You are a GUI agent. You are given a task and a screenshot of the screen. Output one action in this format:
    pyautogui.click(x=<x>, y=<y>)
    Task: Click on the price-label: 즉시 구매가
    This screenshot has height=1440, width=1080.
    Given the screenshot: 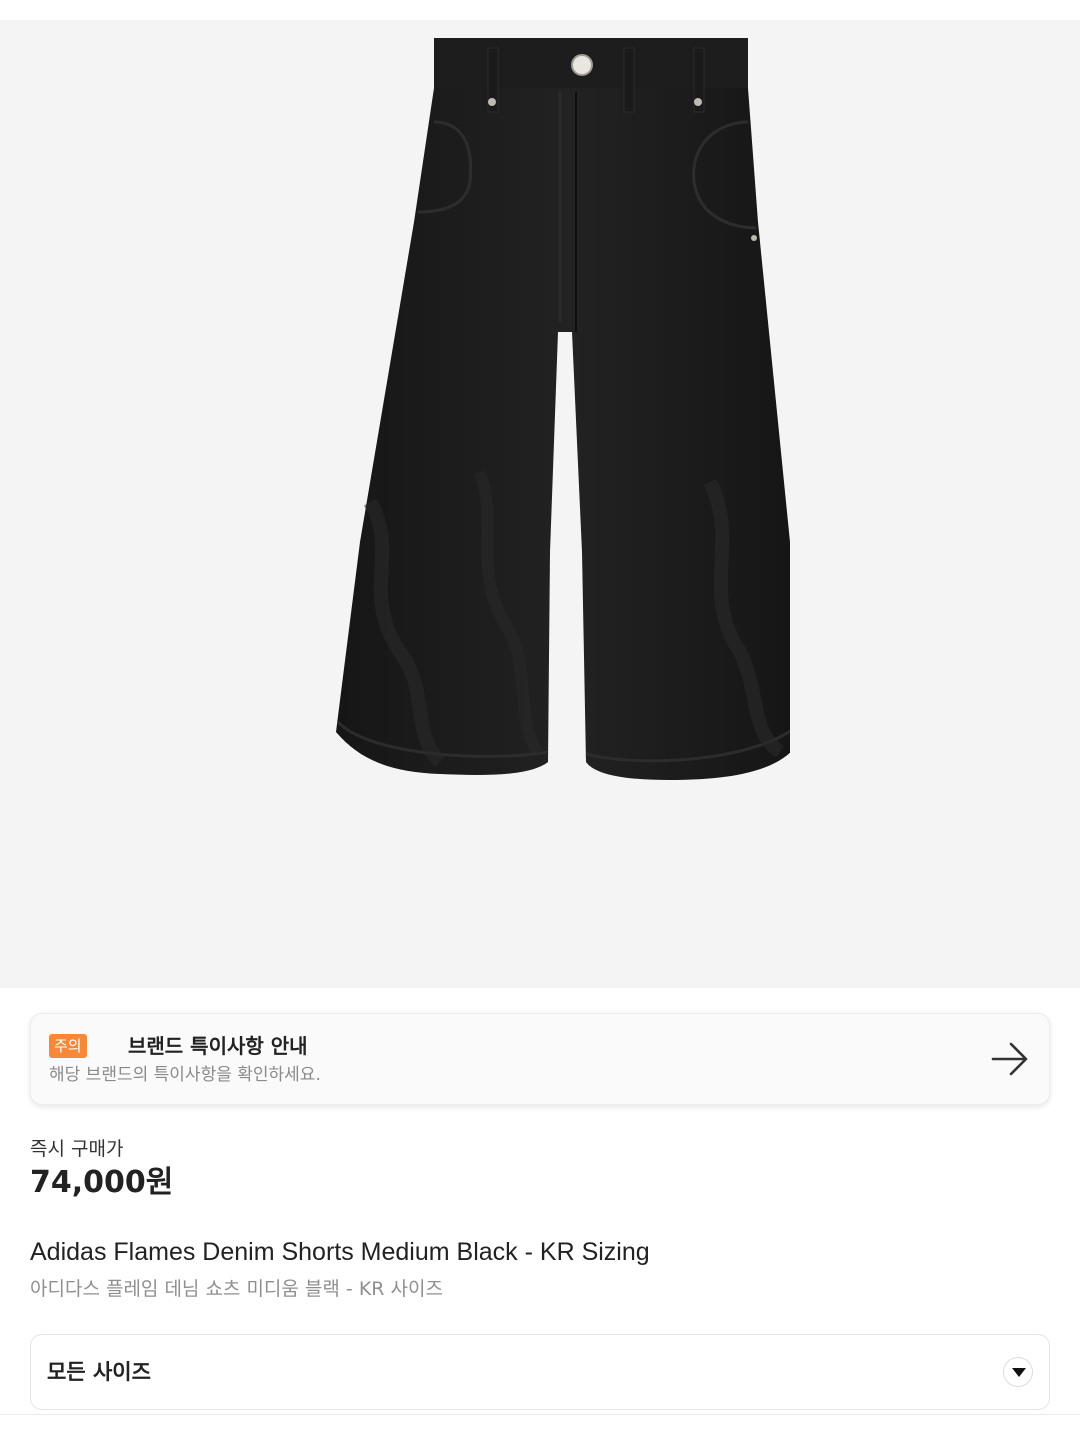 What is the action you would take?
    pyautogui.click(x=77, y=1149)
    